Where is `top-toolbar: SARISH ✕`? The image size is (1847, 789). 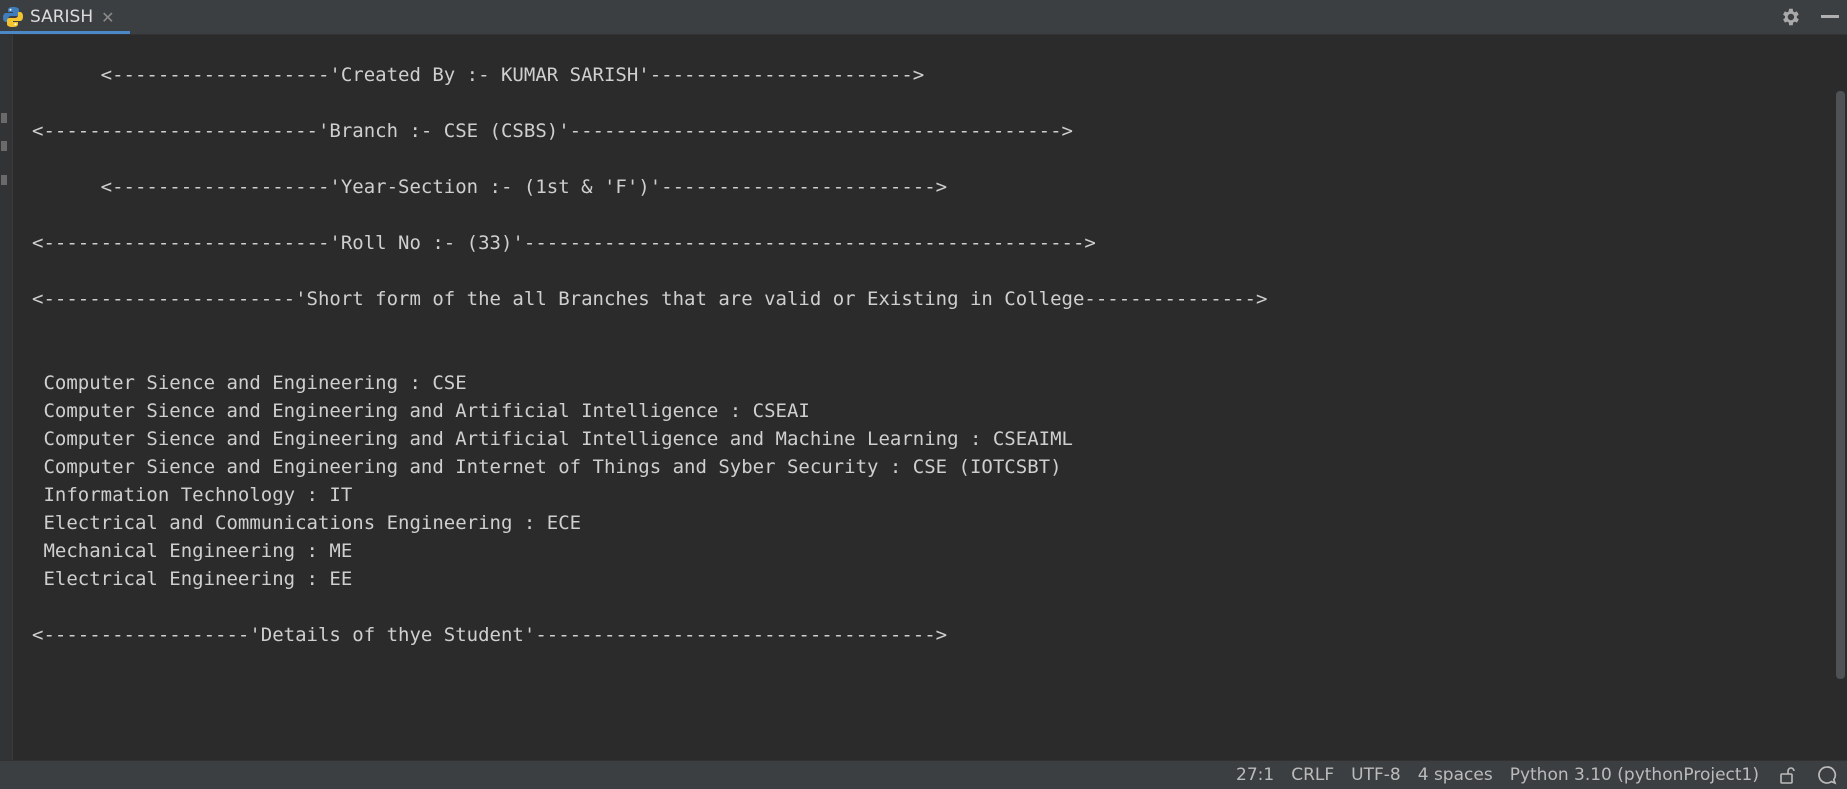 top-toolbar: SARISH ✕ is located at coordinates (923, 17).